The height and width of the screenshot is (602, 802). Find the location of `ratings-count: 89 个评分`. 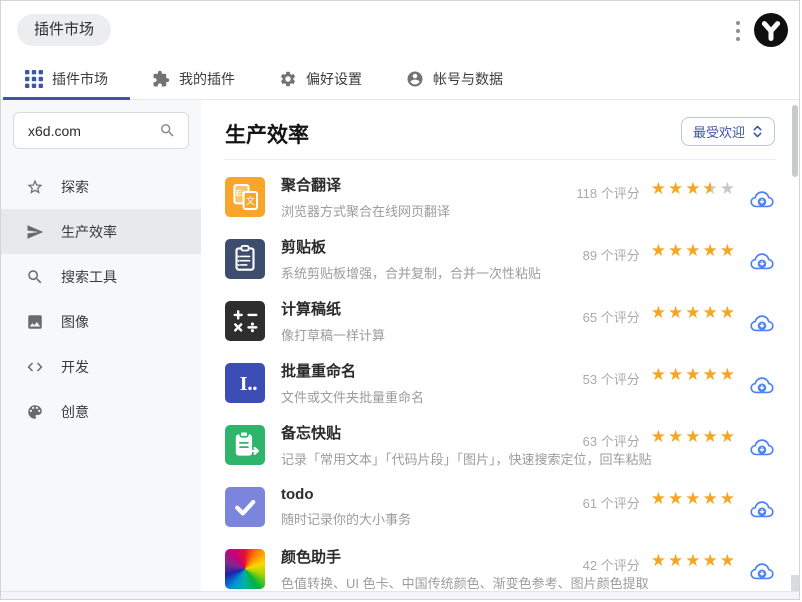

ratings-count: 89 个评分 is located at coordinates (611, 255).